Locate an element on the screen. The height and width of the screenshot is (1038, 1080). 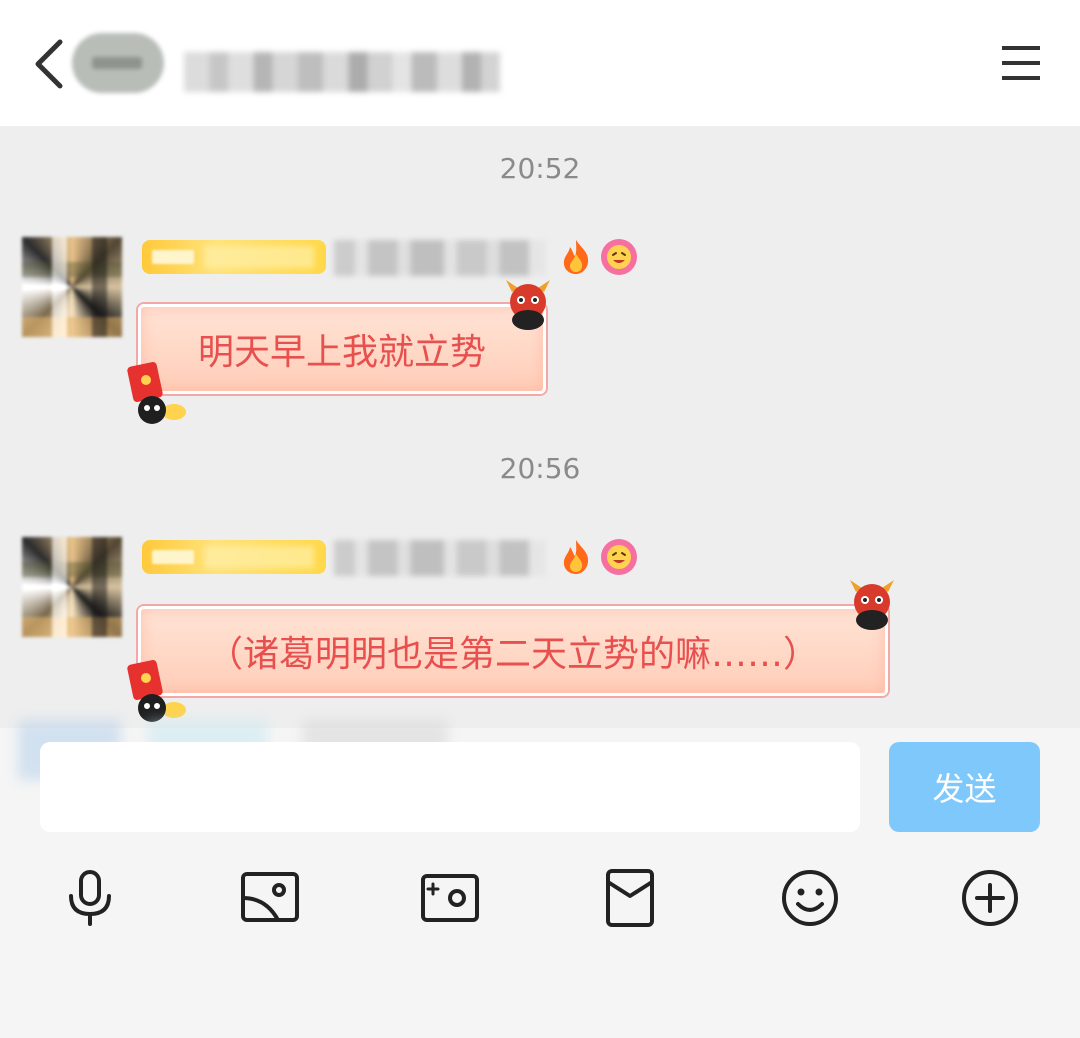
camera-icon is located at coordinates (450, 898).